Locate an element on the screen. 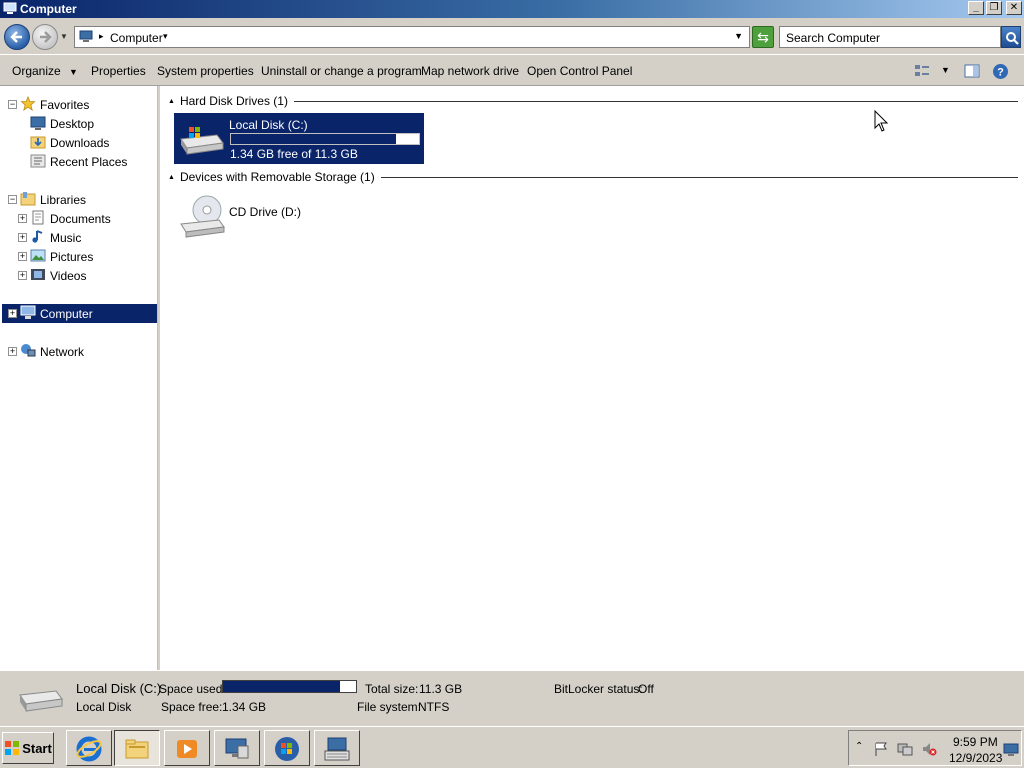 The image size is (1024, 768). space-free-label: Space free: is located at coordinates (192, 707).